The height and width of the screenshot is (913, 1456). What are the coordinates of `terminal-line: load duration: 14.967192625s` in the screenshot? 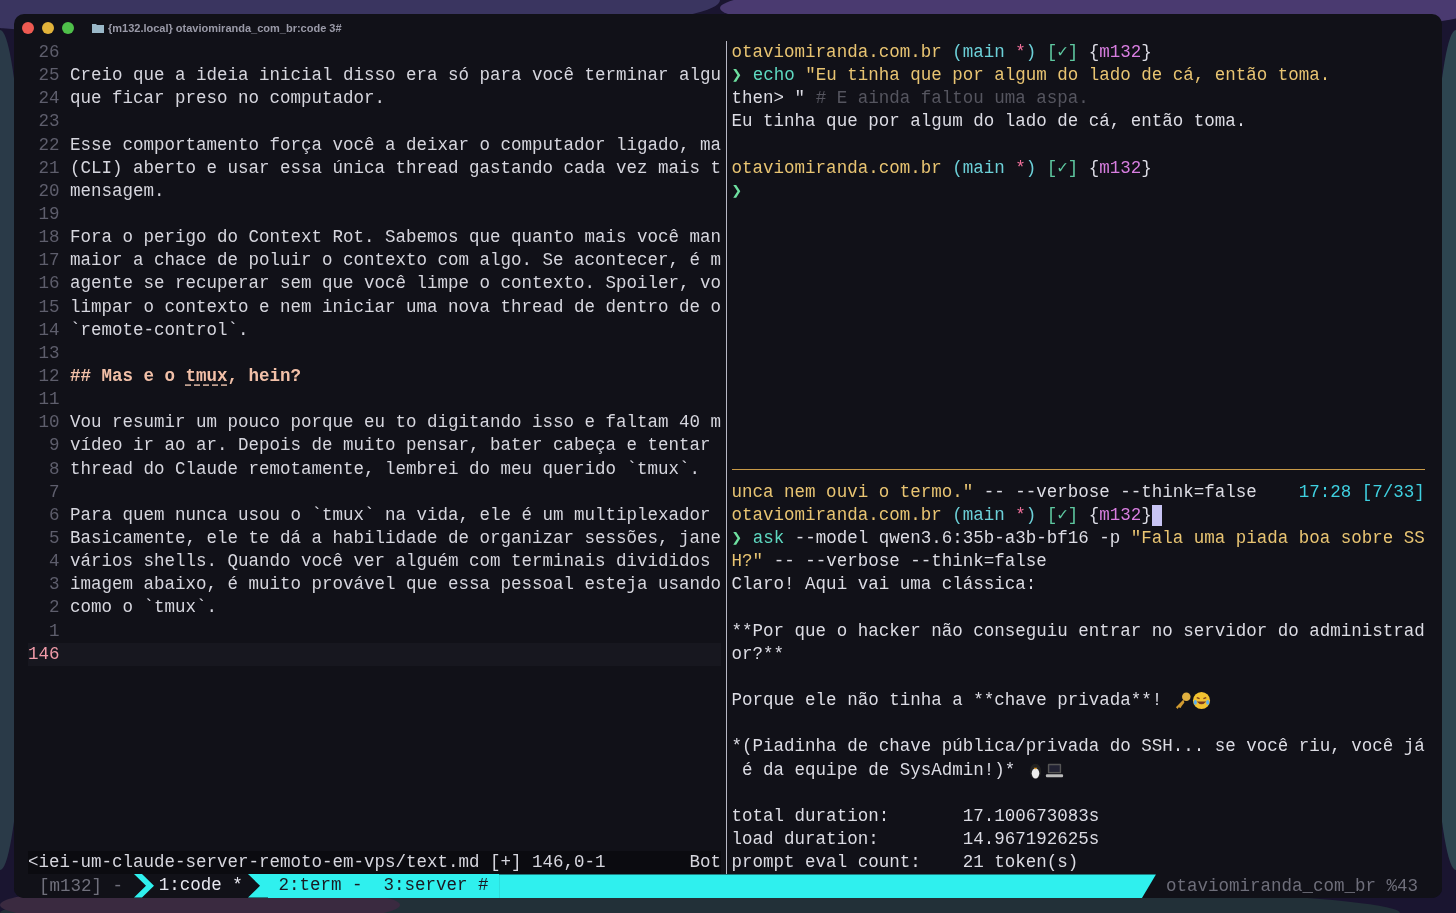 It's located at (915, 839).